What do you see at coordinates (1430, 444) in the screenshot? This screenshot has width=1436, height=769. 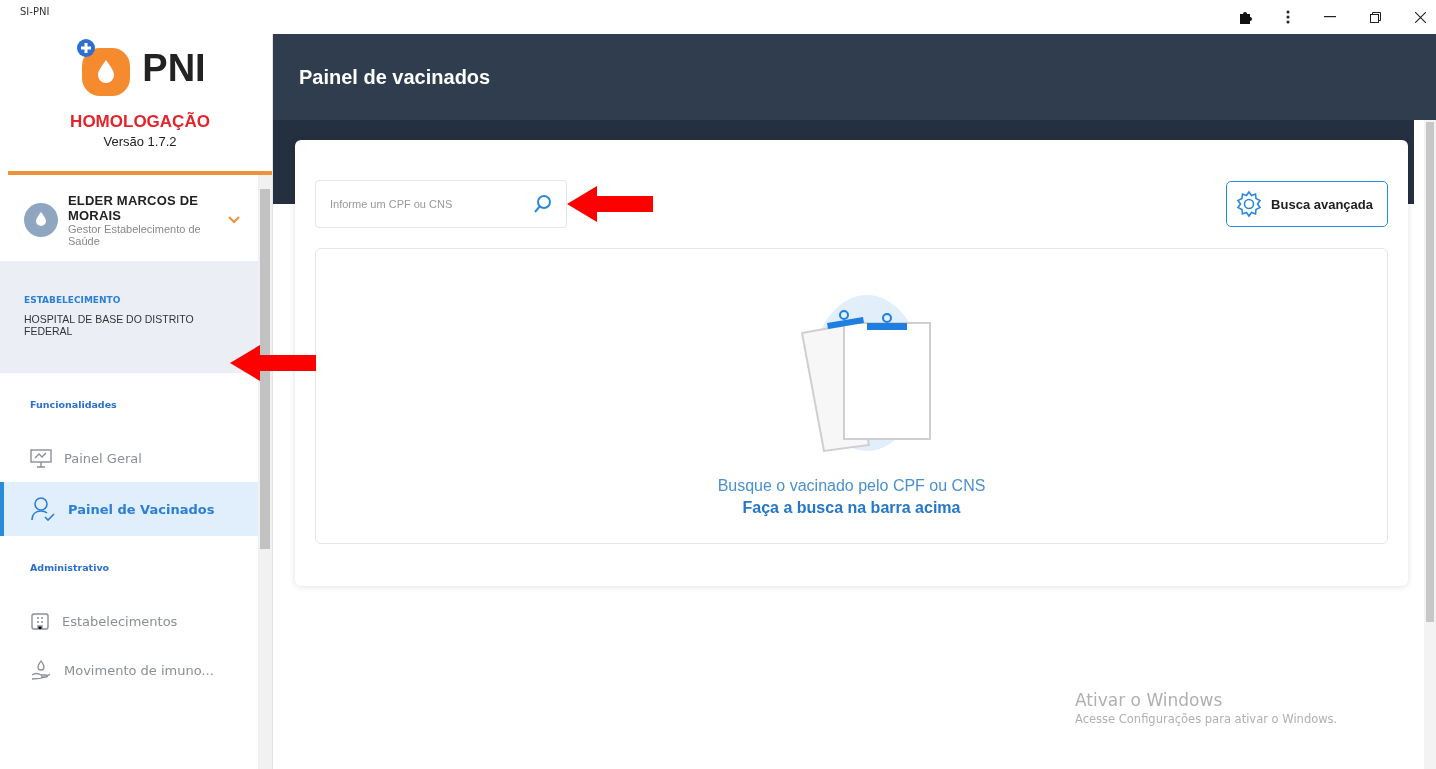 I see `page-scrollbar` at bounding box center [1430, 444].